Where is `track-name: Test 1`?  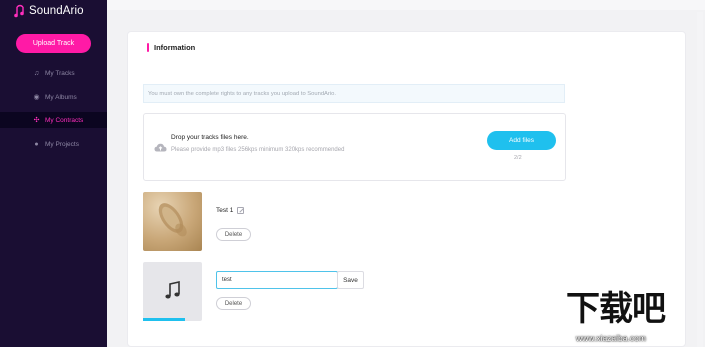 track-name: Test 1 is located at coordinates (225, 210).